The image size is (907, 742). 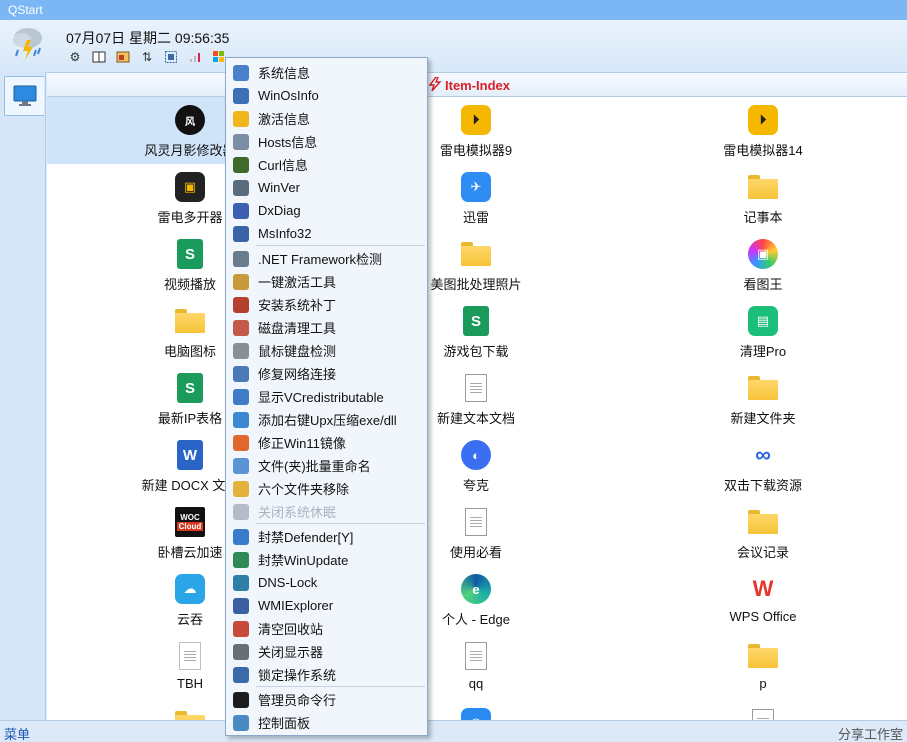 I want to click on image-icon, so click(x=123, y=57).